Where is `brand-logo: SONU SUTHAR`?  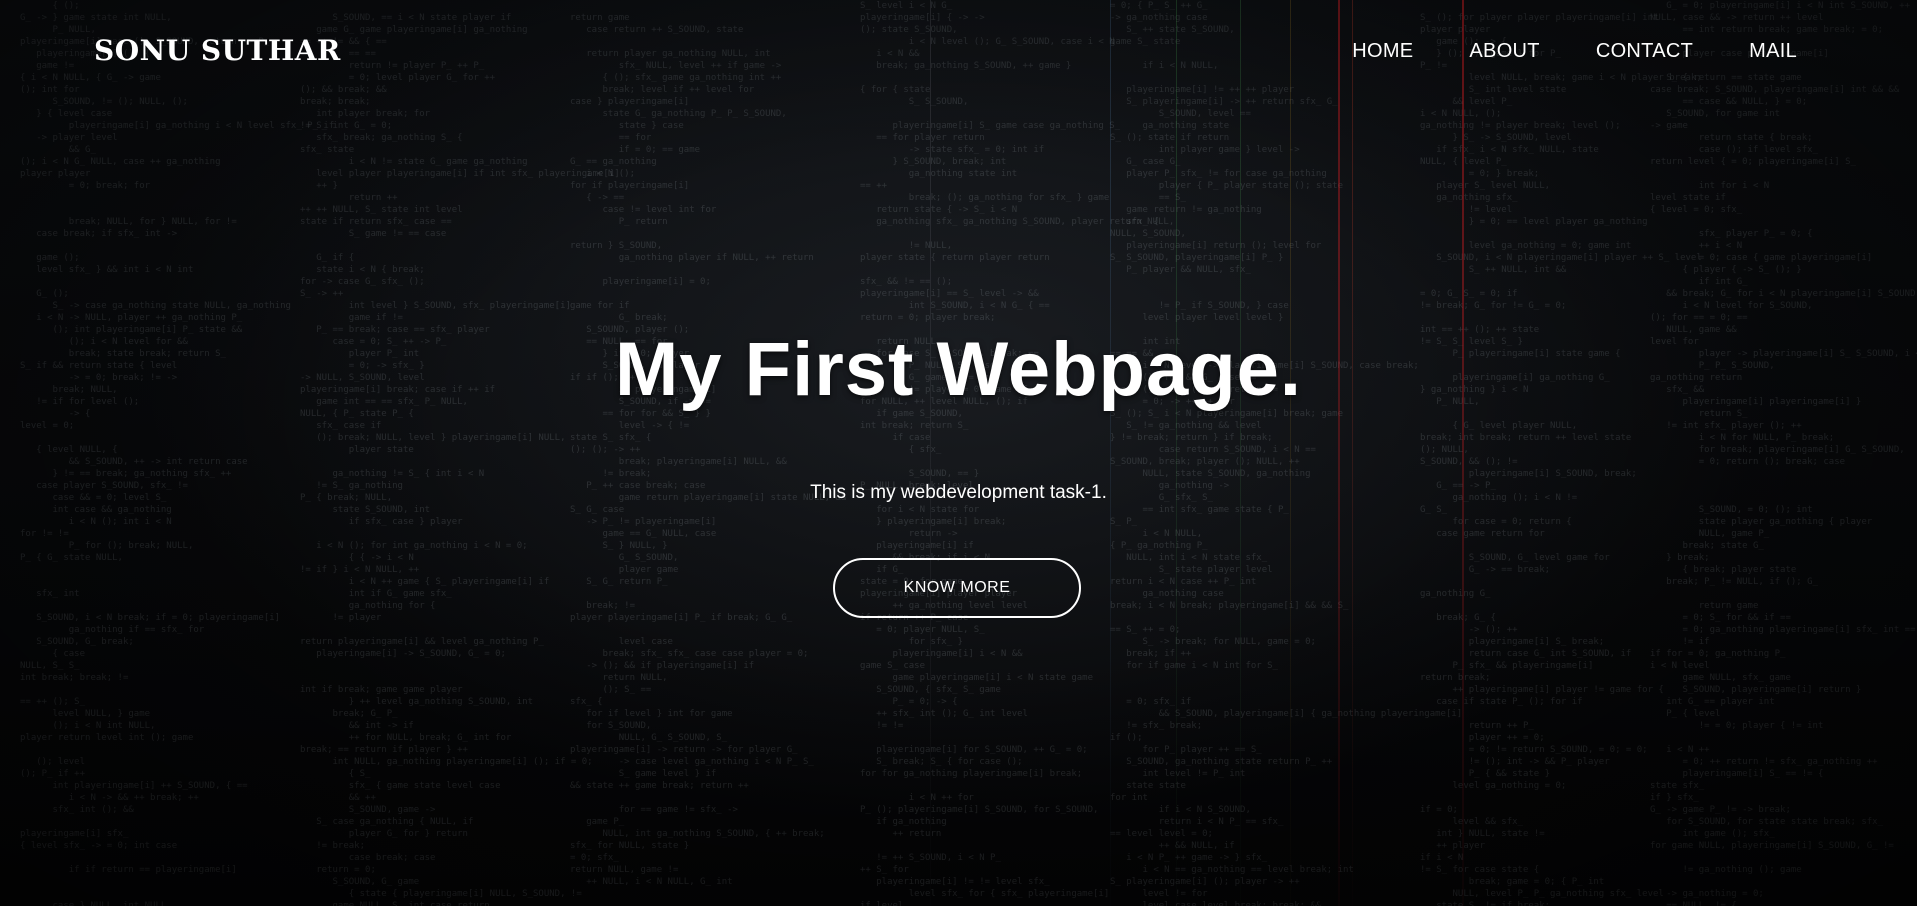 brand-logo: SONU SUTHAR is located at coordinates (217, 50).